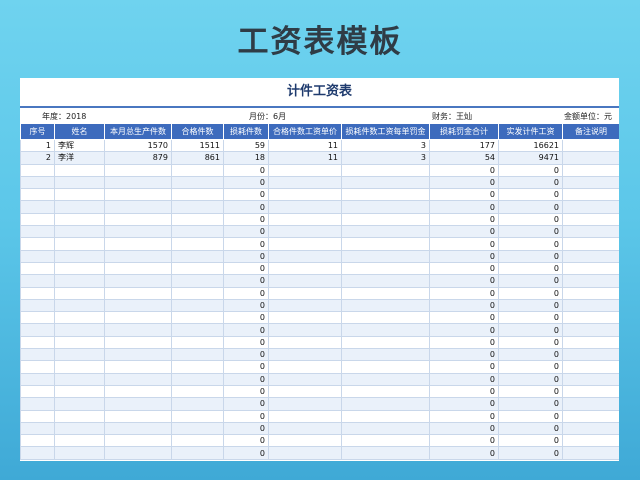 The image size is (640, 480). What do you see at coordinates (37, 158) in the screenshot?
I see `table-cell: 2` at bounding box center [37, 158].